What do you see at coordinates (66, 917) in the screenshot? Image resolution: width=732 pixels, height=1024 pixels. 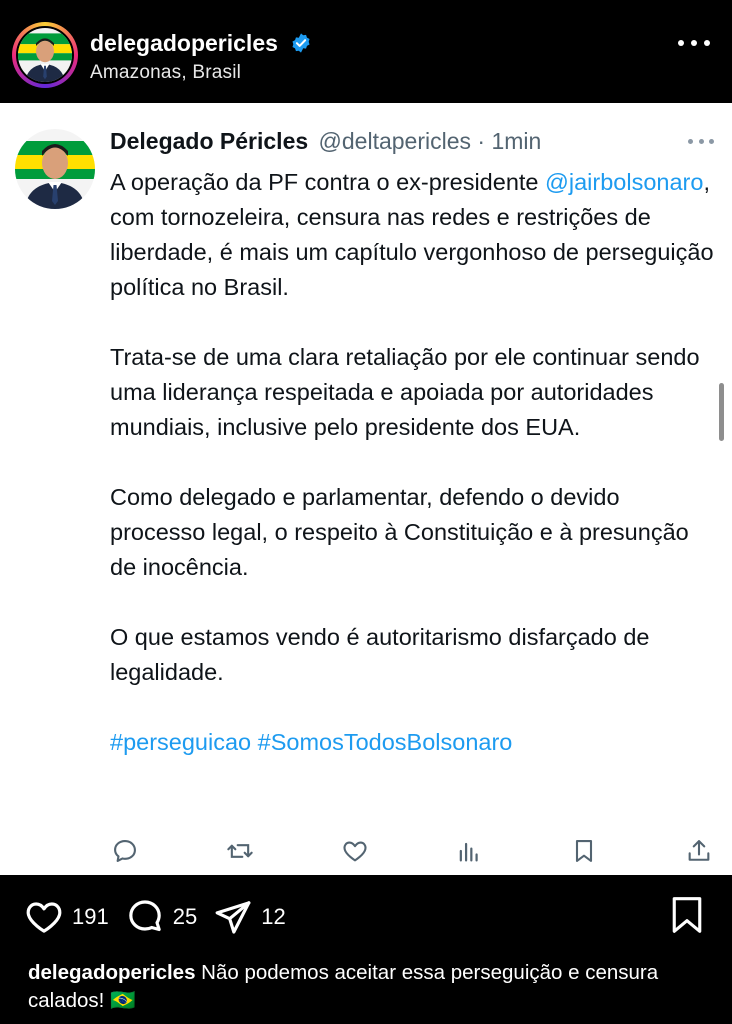 I see `like-stat: 191` at bounding box center [66, 917].